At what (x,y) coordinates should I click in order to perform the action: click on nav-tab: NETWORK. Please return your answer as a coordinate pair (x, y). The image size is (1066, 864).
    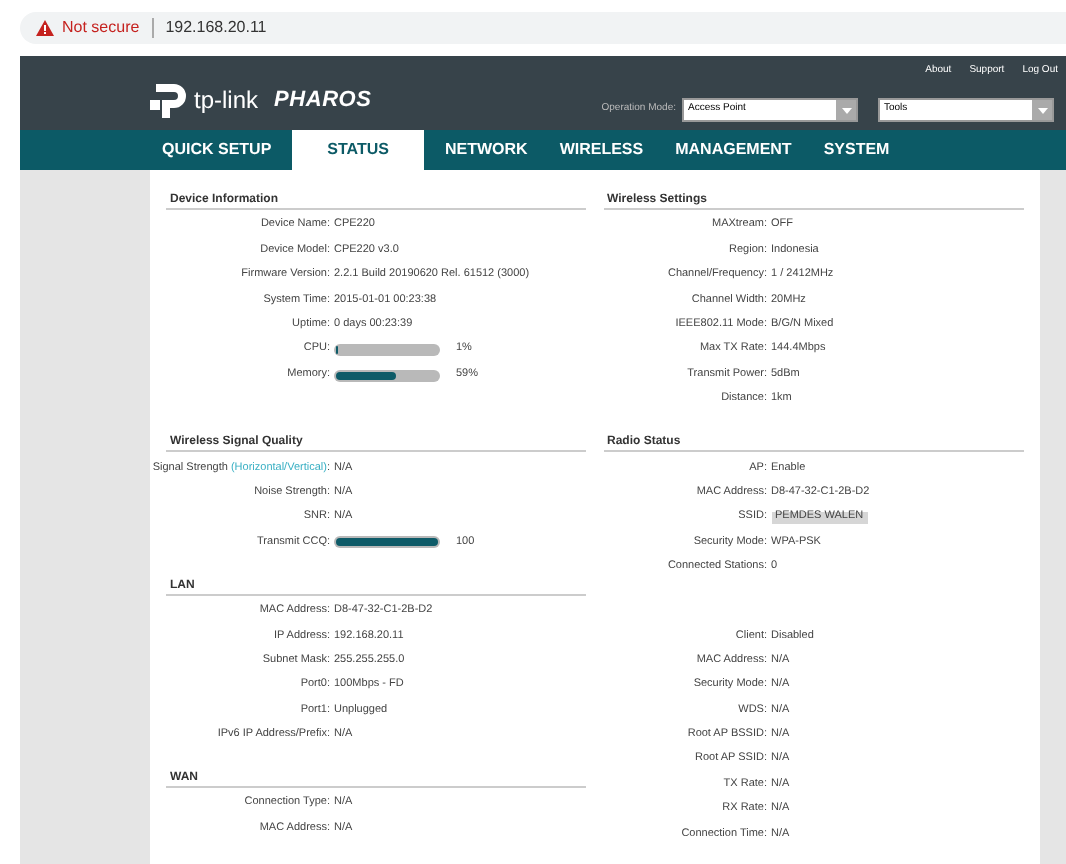
    Looking at the image, I should click on (486, 150).